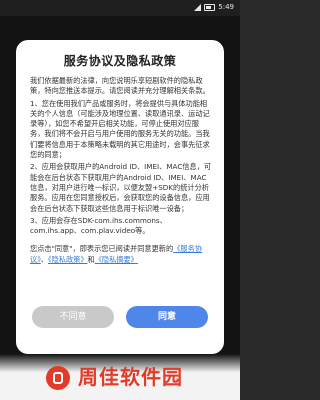 This screenshot has height=400, width=320. I want to click on agree-button: 同意, so click(167, 317).